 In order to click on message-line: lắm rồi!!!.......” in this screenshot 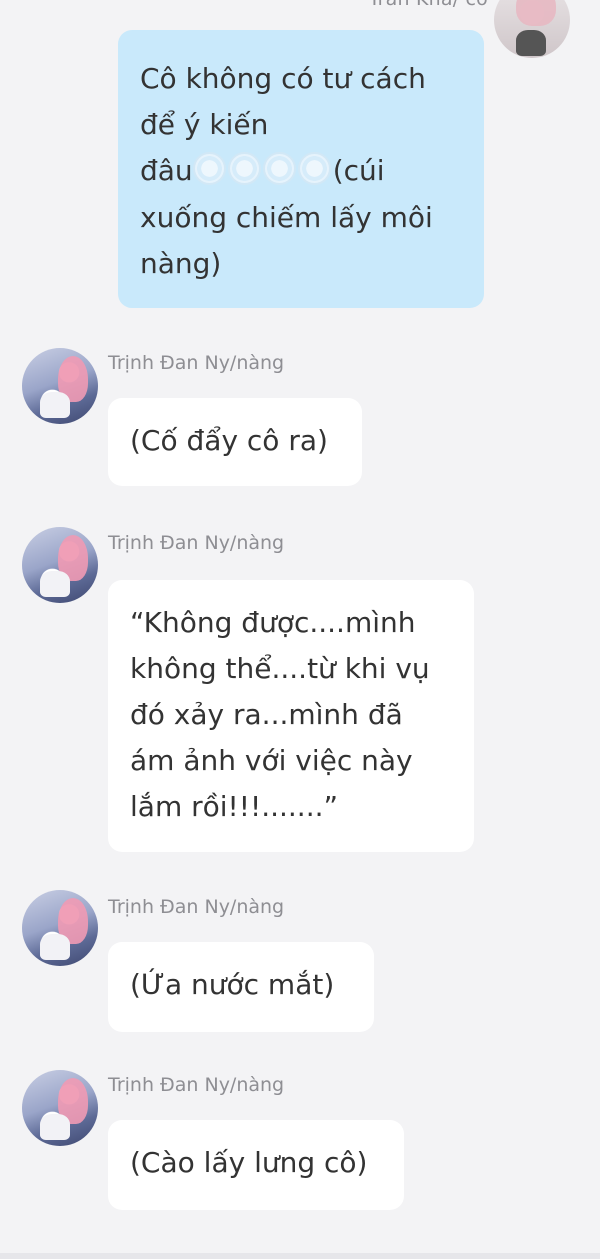, I will do `click(234, 806)`.